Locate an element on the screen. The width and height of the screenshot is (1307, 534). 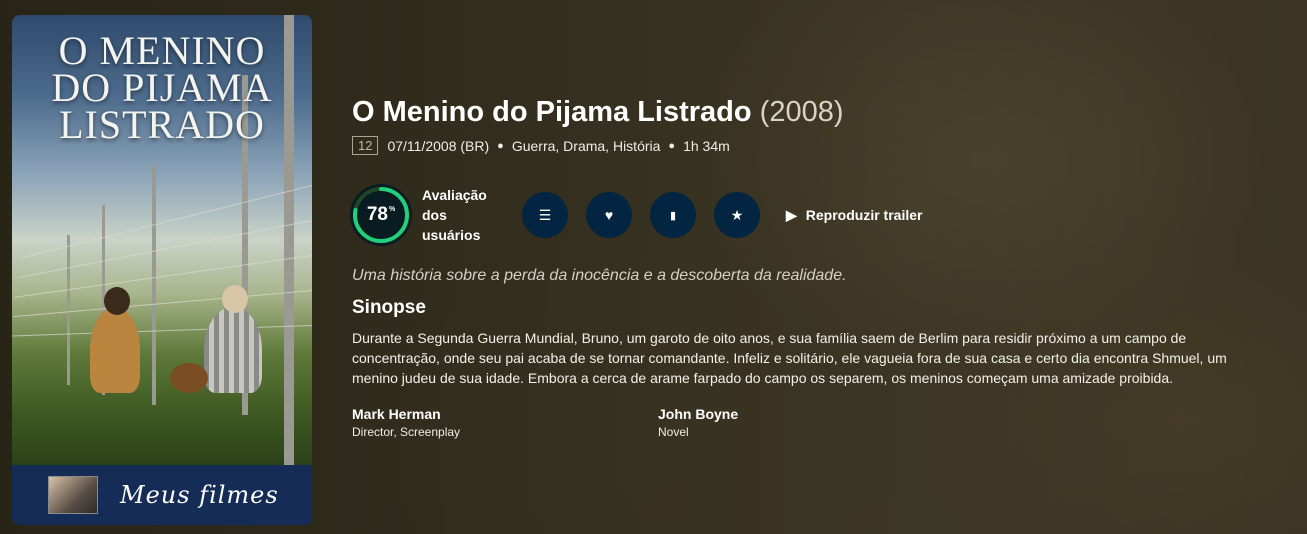
crew-member: John Boyne Novel is located at coordinates (811, 422).